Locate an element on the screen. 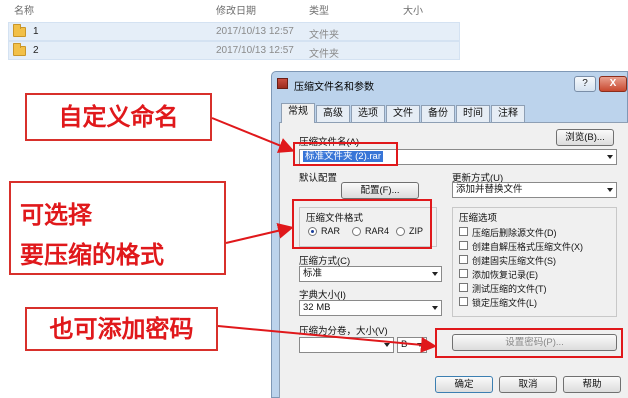 Image resolution: width=628 pixels, height=398 pixels. callout-custom-name: 自定义命名 is located at coordinates (118, 117).